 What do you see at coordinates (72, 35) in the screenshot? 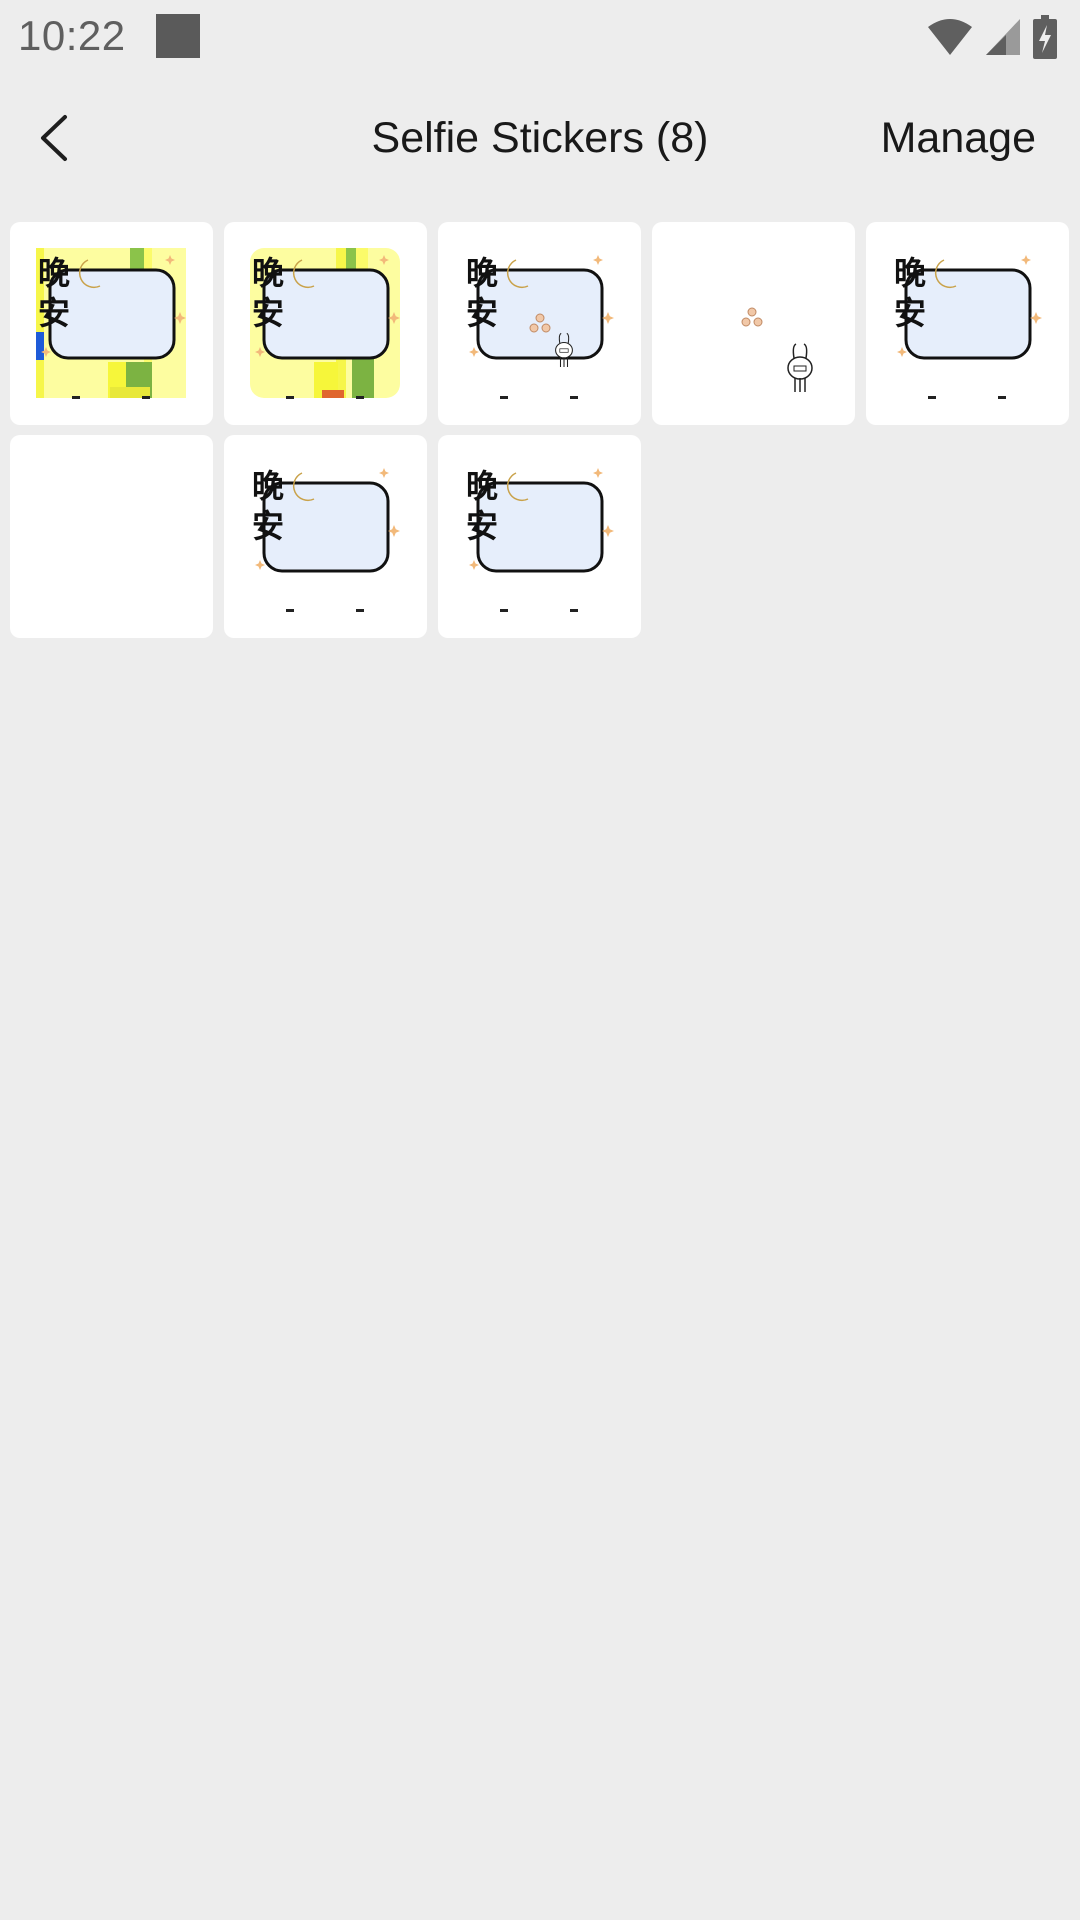
I see `status-time: 10:22` at bounding box center [72, 35].